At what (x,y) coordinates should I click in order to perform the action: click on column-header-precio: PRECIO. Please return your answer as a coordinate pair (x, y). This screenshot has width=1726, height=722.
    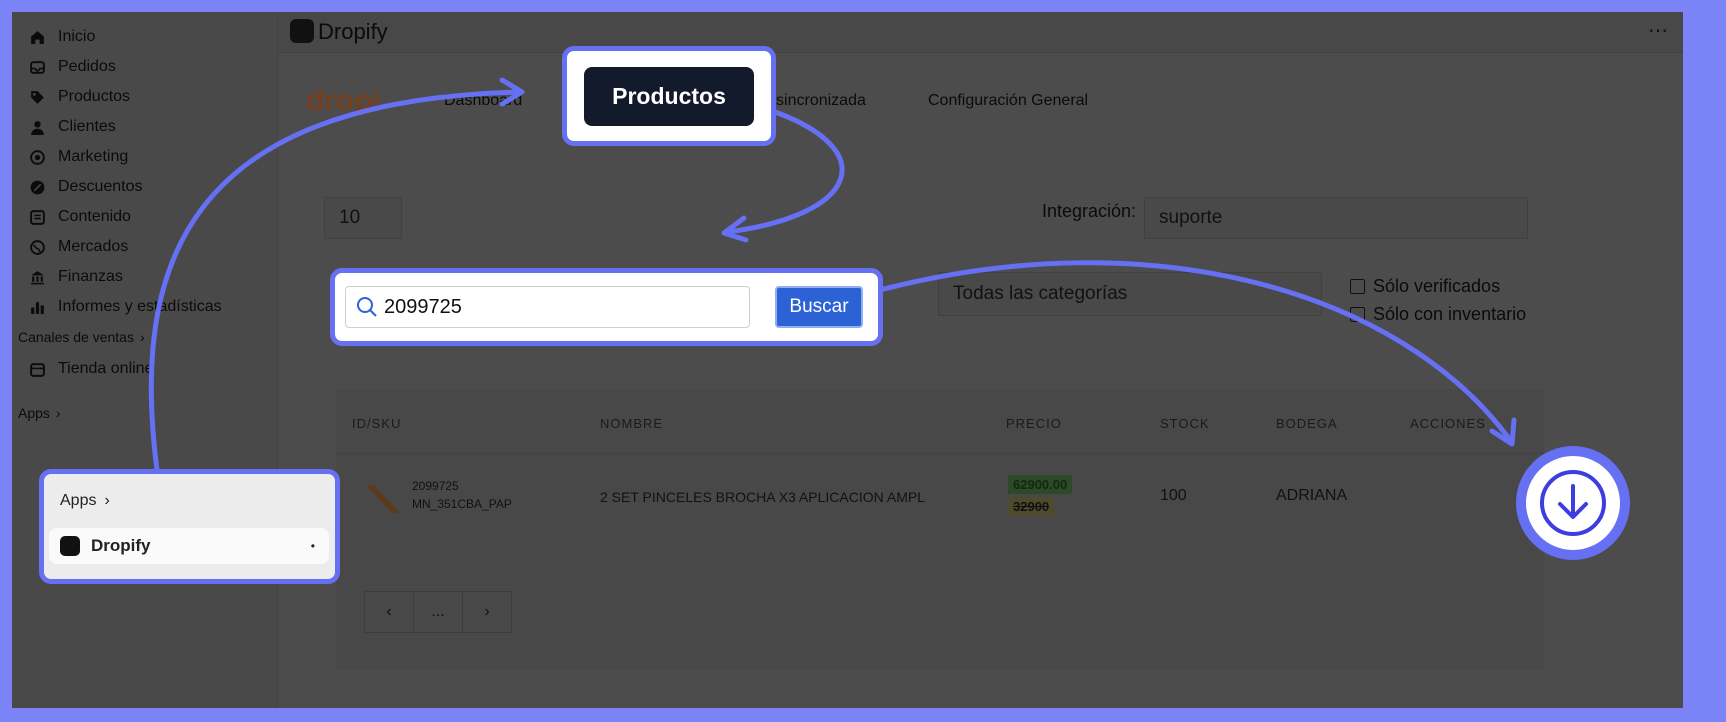
    Looking at the image, I should click on (1034, 423).